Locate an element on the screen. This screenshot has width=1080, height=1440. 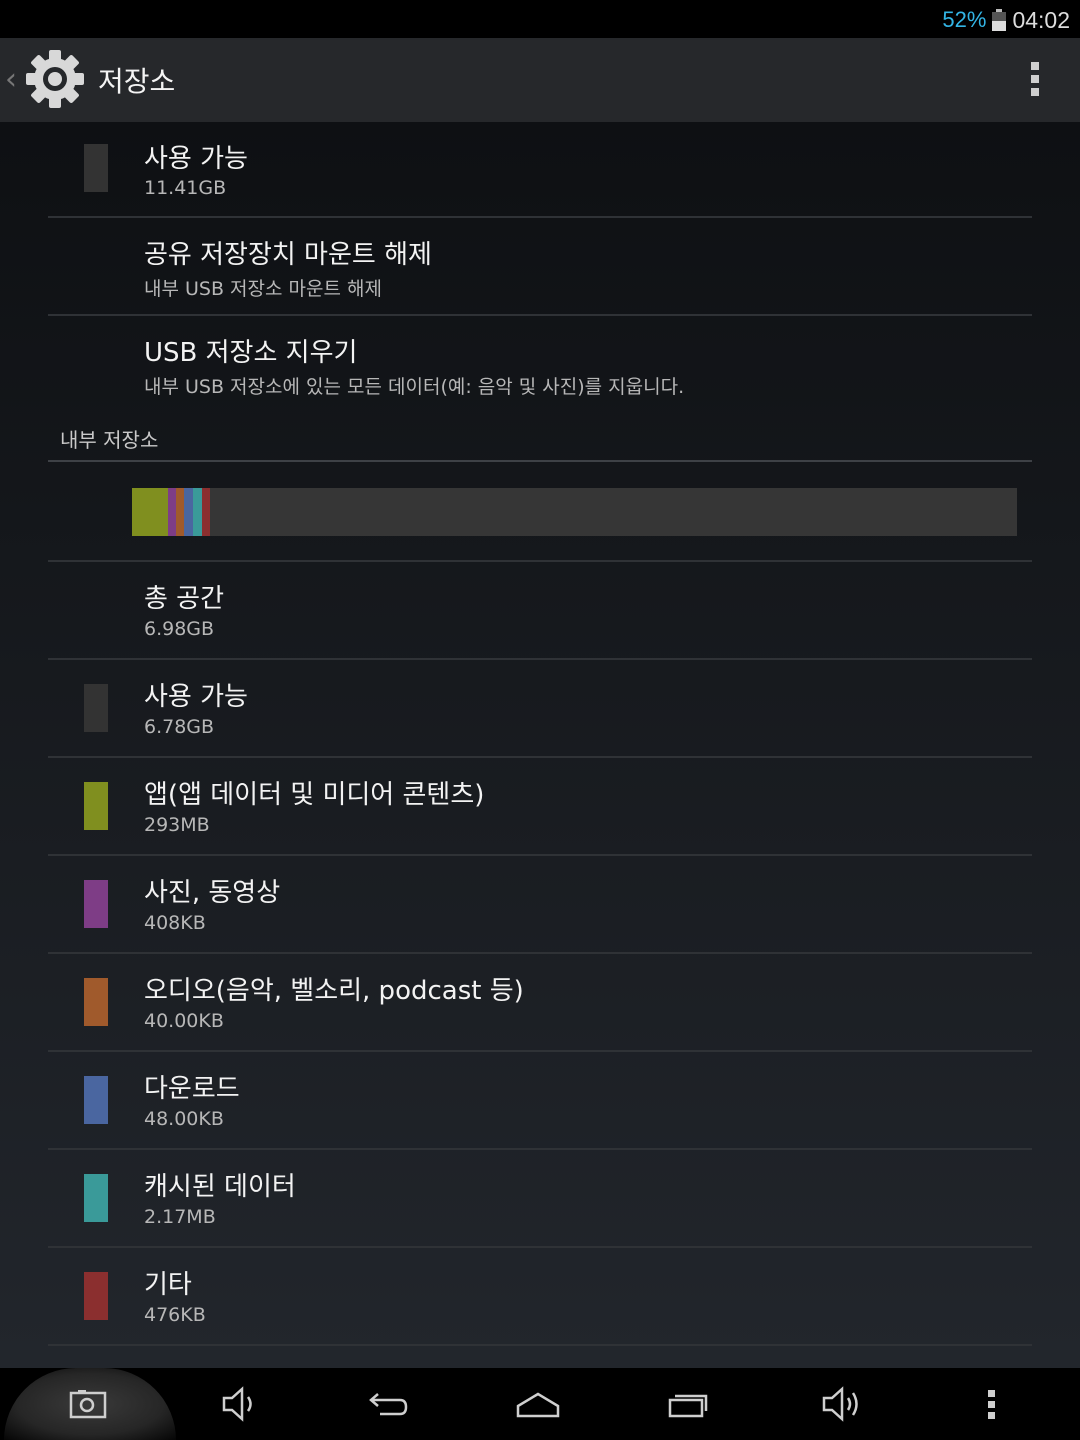
row-subtitle: 40.00KB is located at coordinates (184, 1021).